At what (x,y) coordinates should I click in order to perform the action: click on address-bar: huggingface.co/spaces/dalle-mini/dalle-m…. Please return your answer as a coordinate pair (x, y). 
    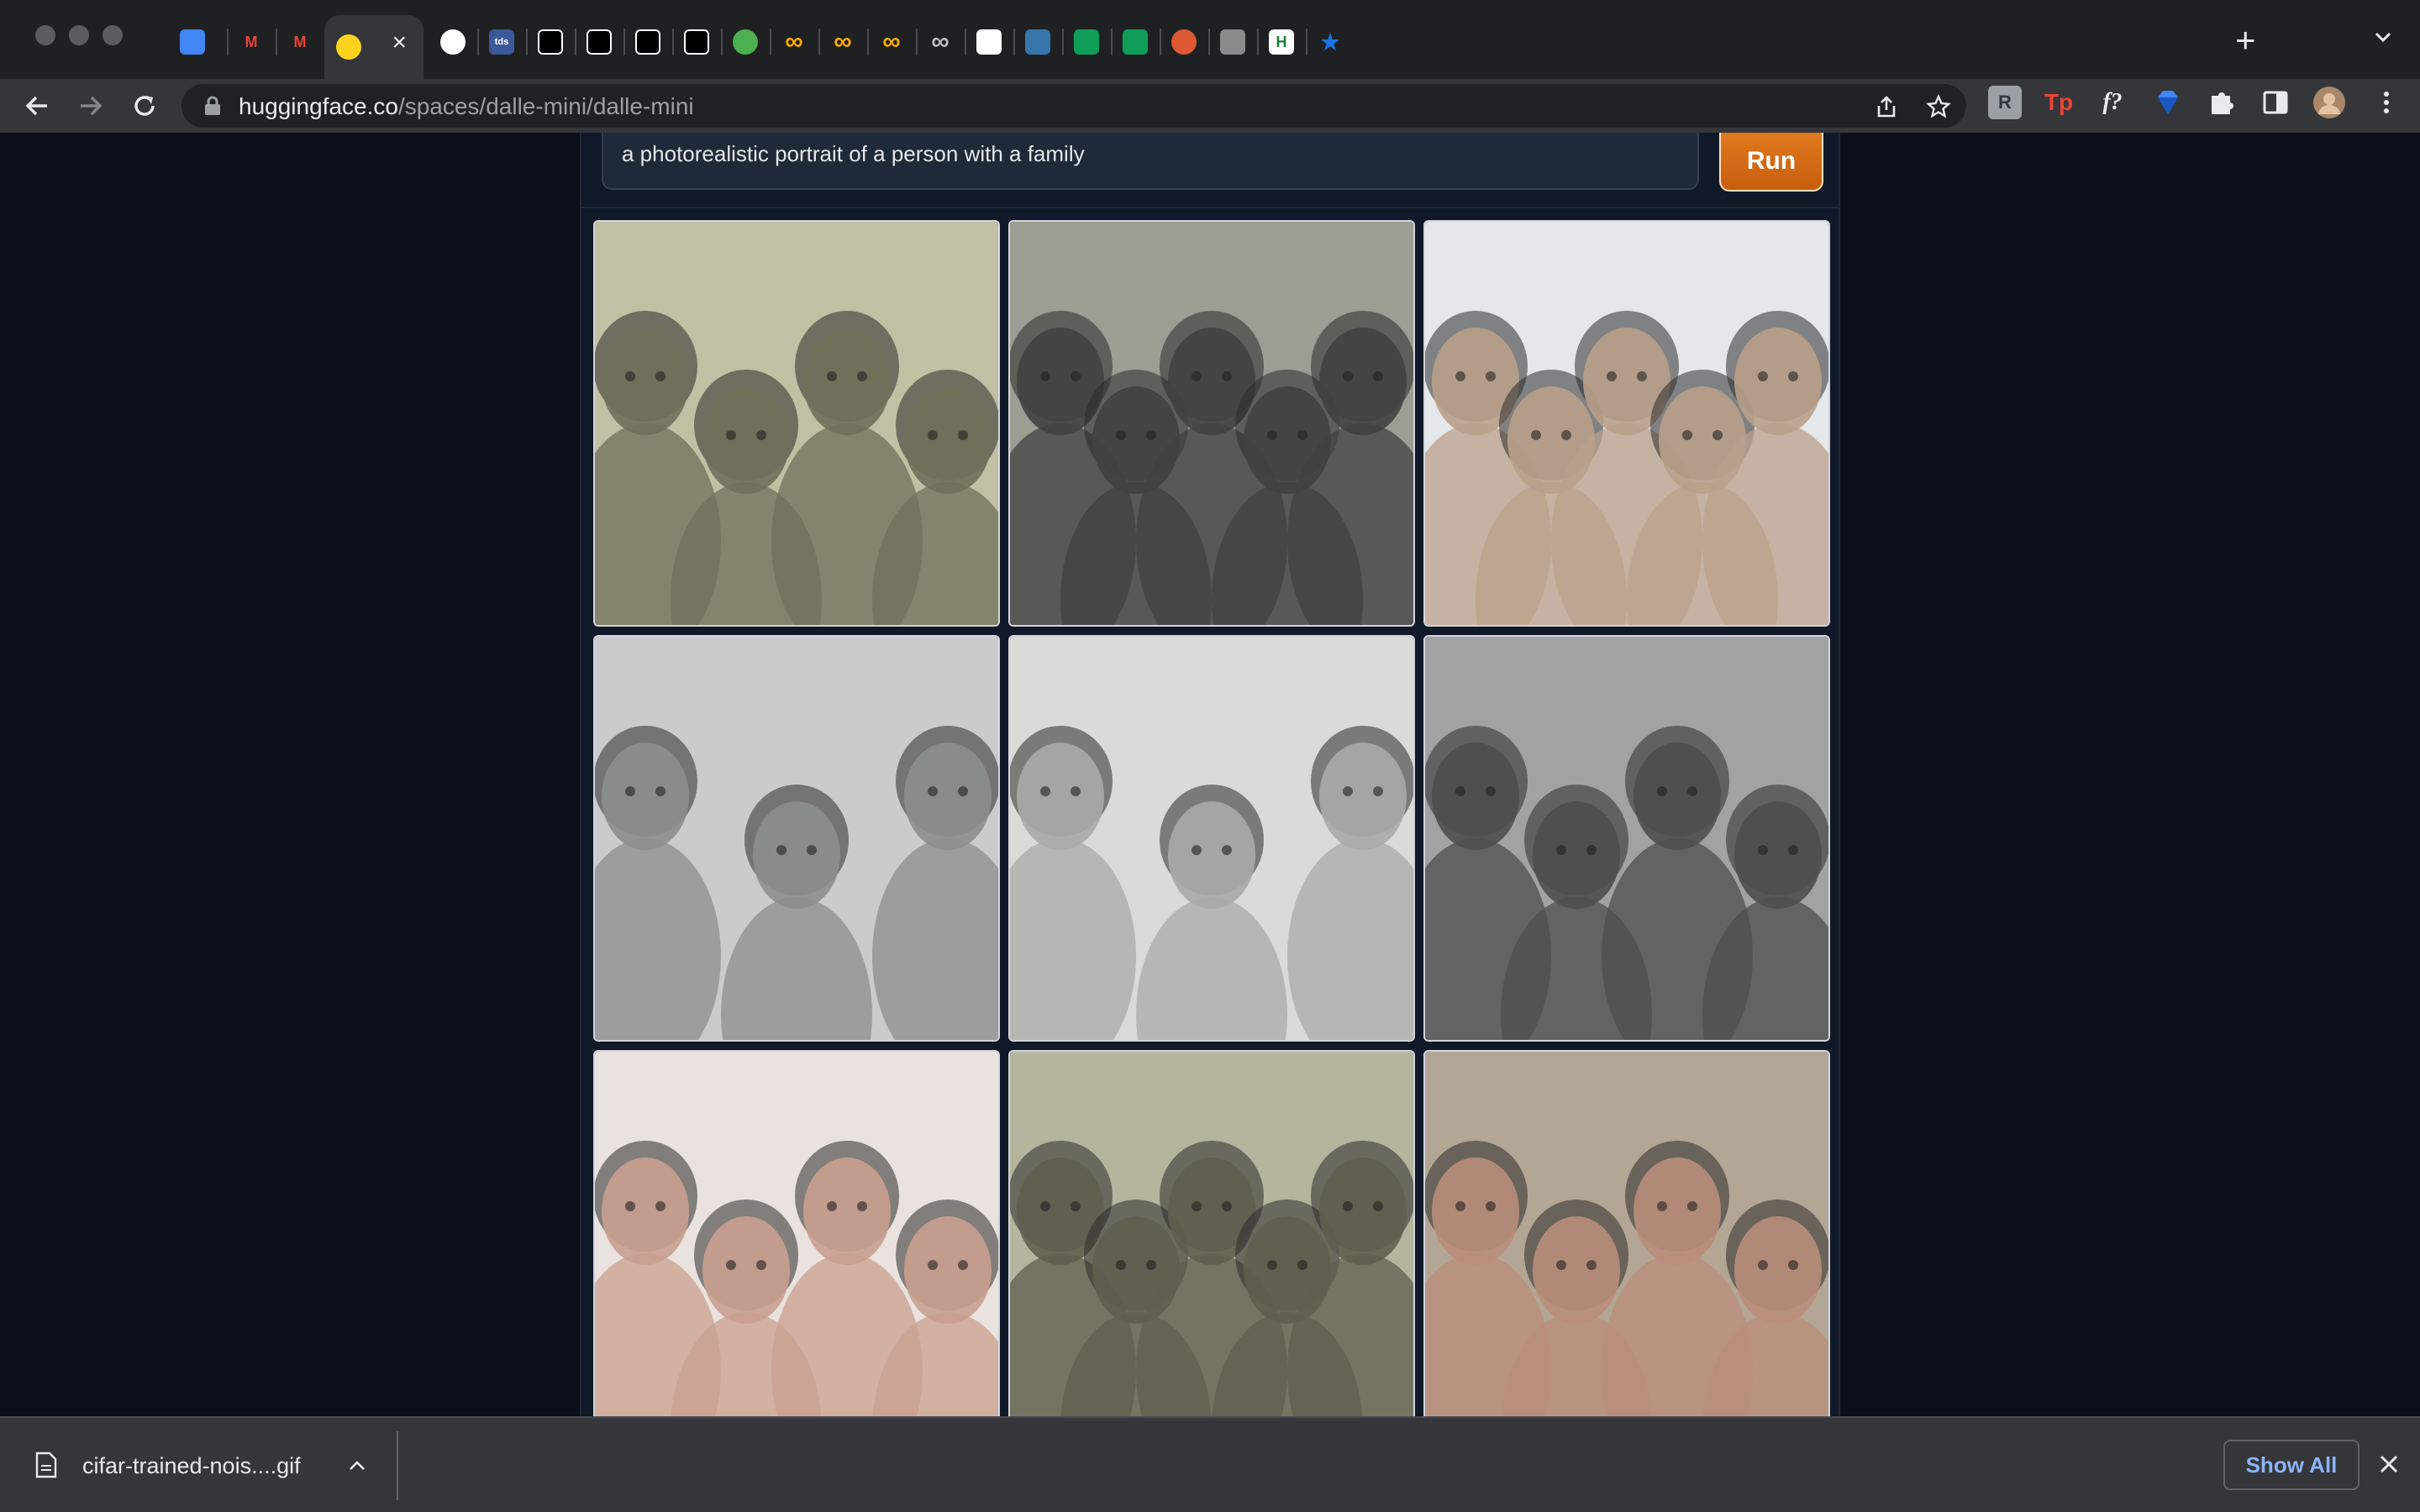
    Looking at the image, I should click on (1074, 106).